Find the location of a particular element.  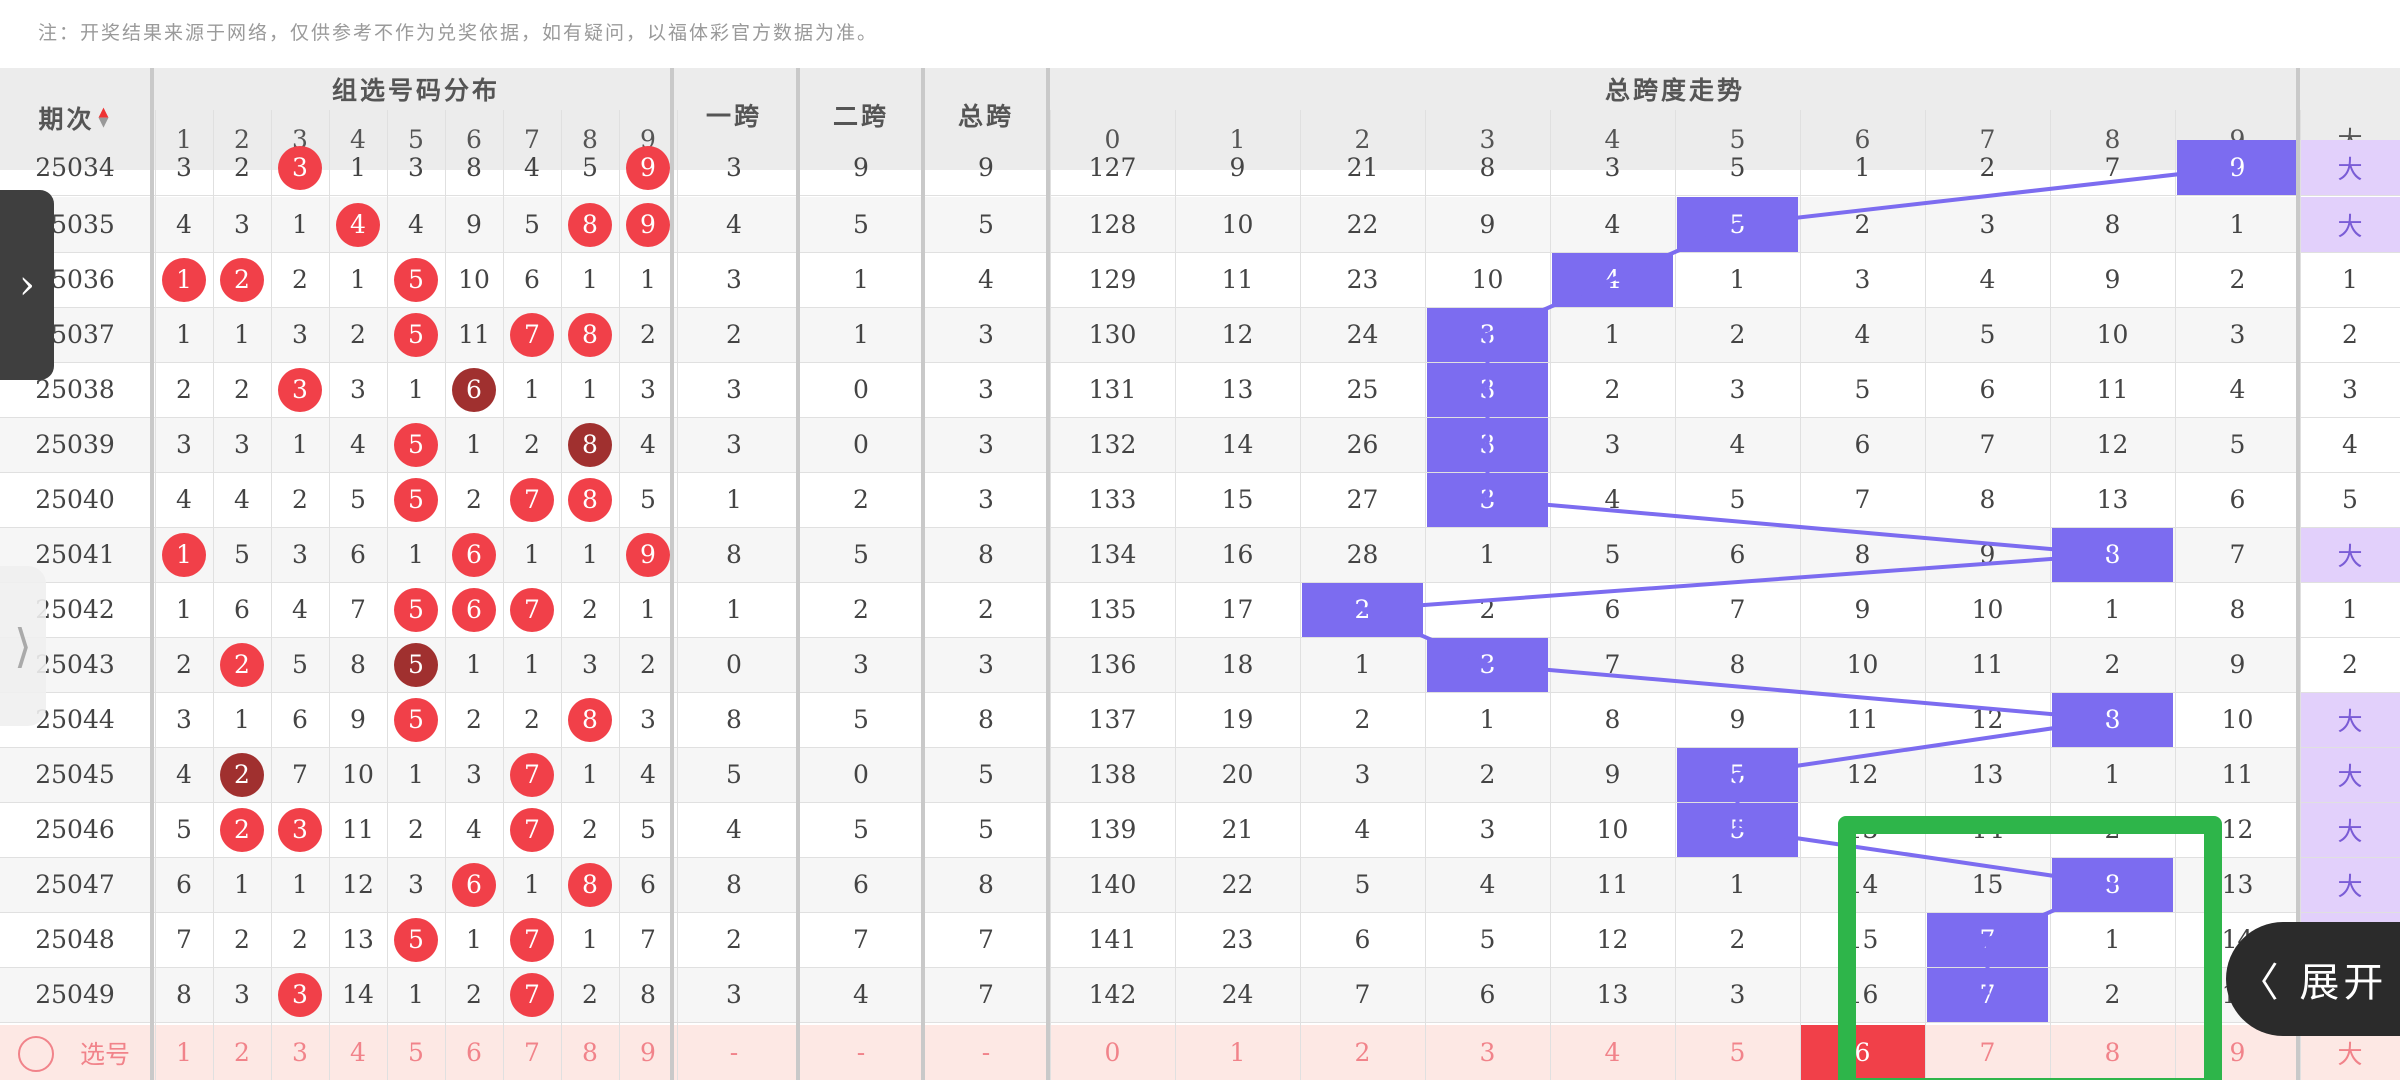

side-expand-button: › is located at coordinates (27, 285).